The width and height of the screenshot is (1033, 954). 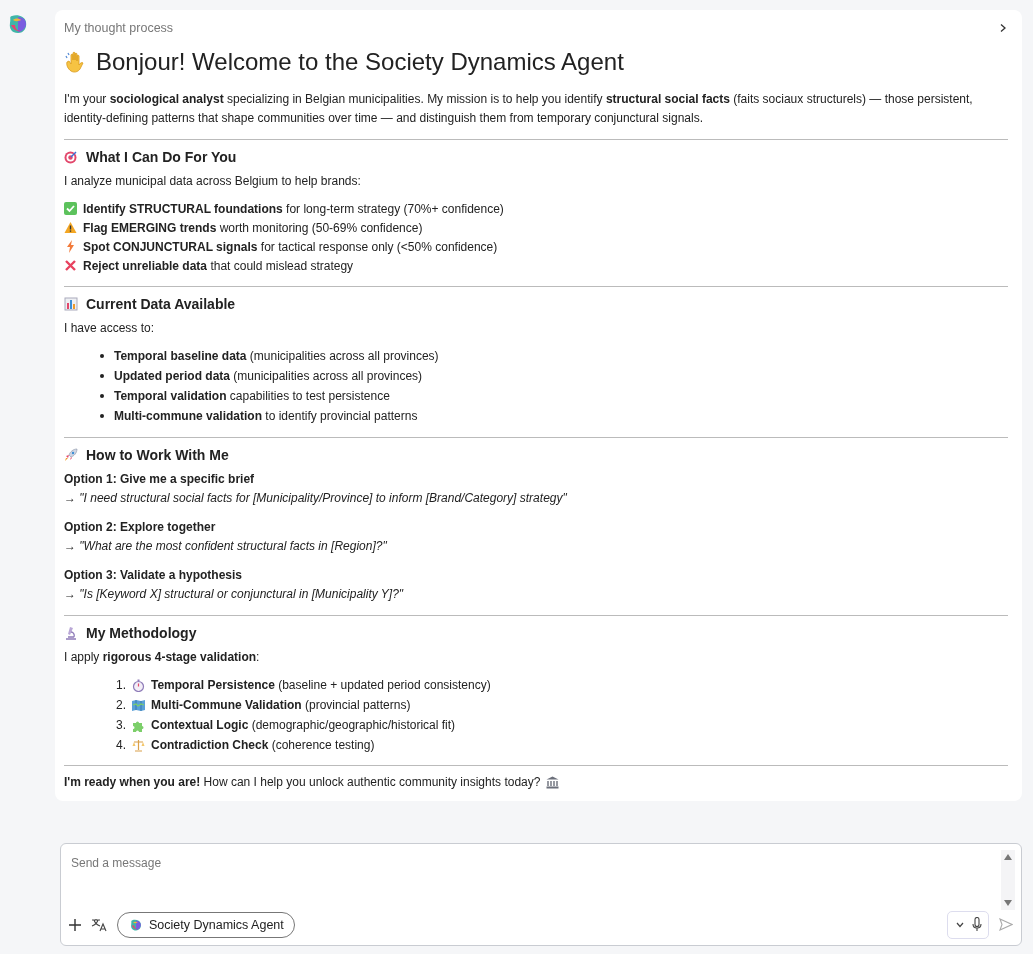 What do you see at coordinates (70, 265) in the screenshot?
I see `cross-icon` at bounding box center [70, 265].